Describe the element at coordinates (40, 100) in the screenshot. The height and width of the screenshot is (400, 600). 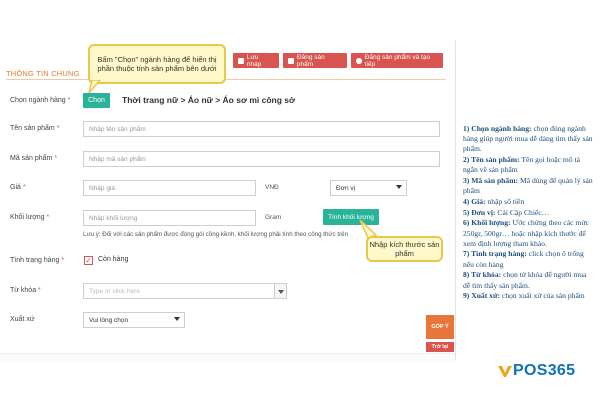
I see `category-label: Chọn ngành hàng *` at that location.